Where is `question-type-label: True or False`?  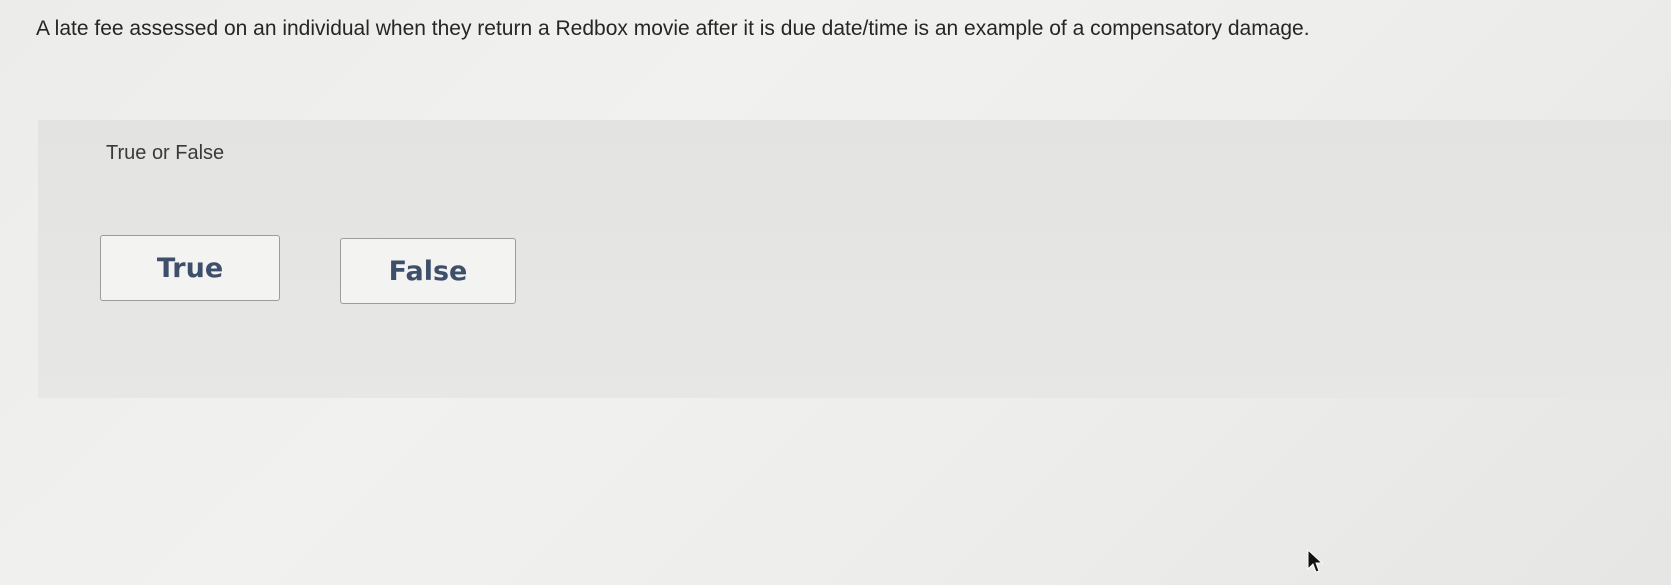
question-type-label: True or False is located at coordinates (165, 153).